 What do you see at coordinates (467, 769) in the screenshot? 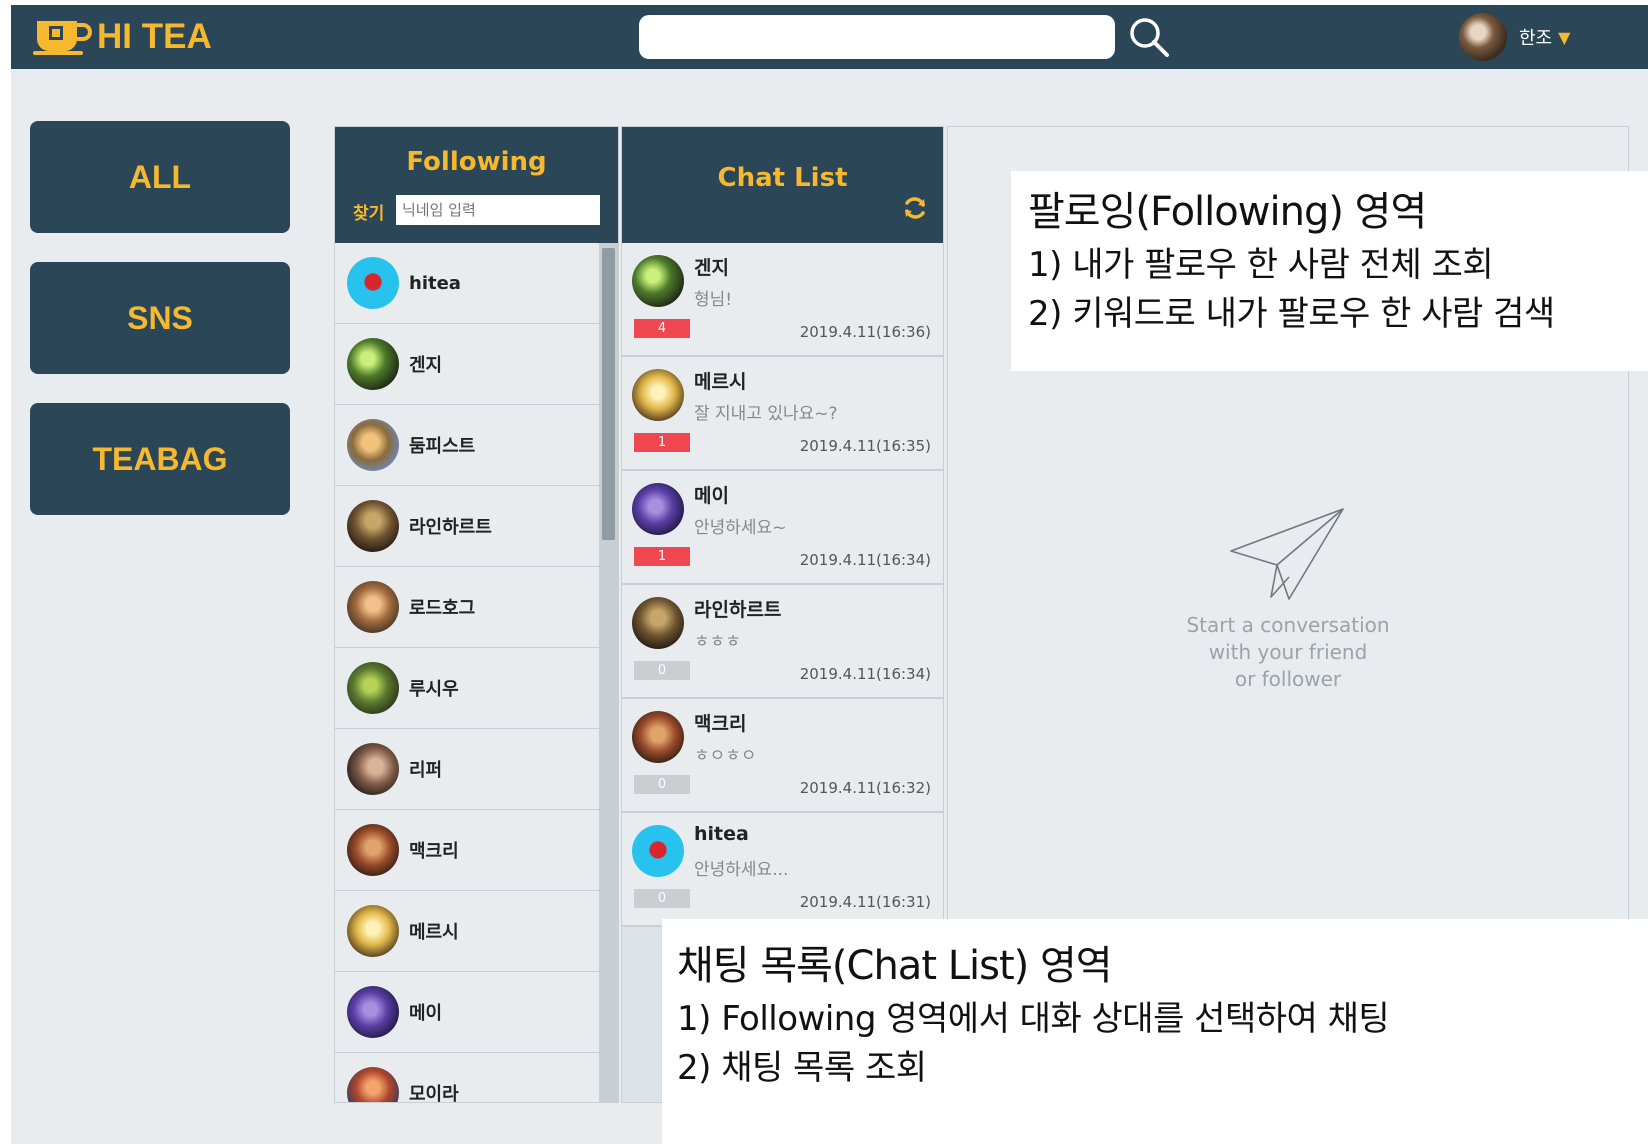
I see `following-item: 리퍼` at bounding box center [467, 769].